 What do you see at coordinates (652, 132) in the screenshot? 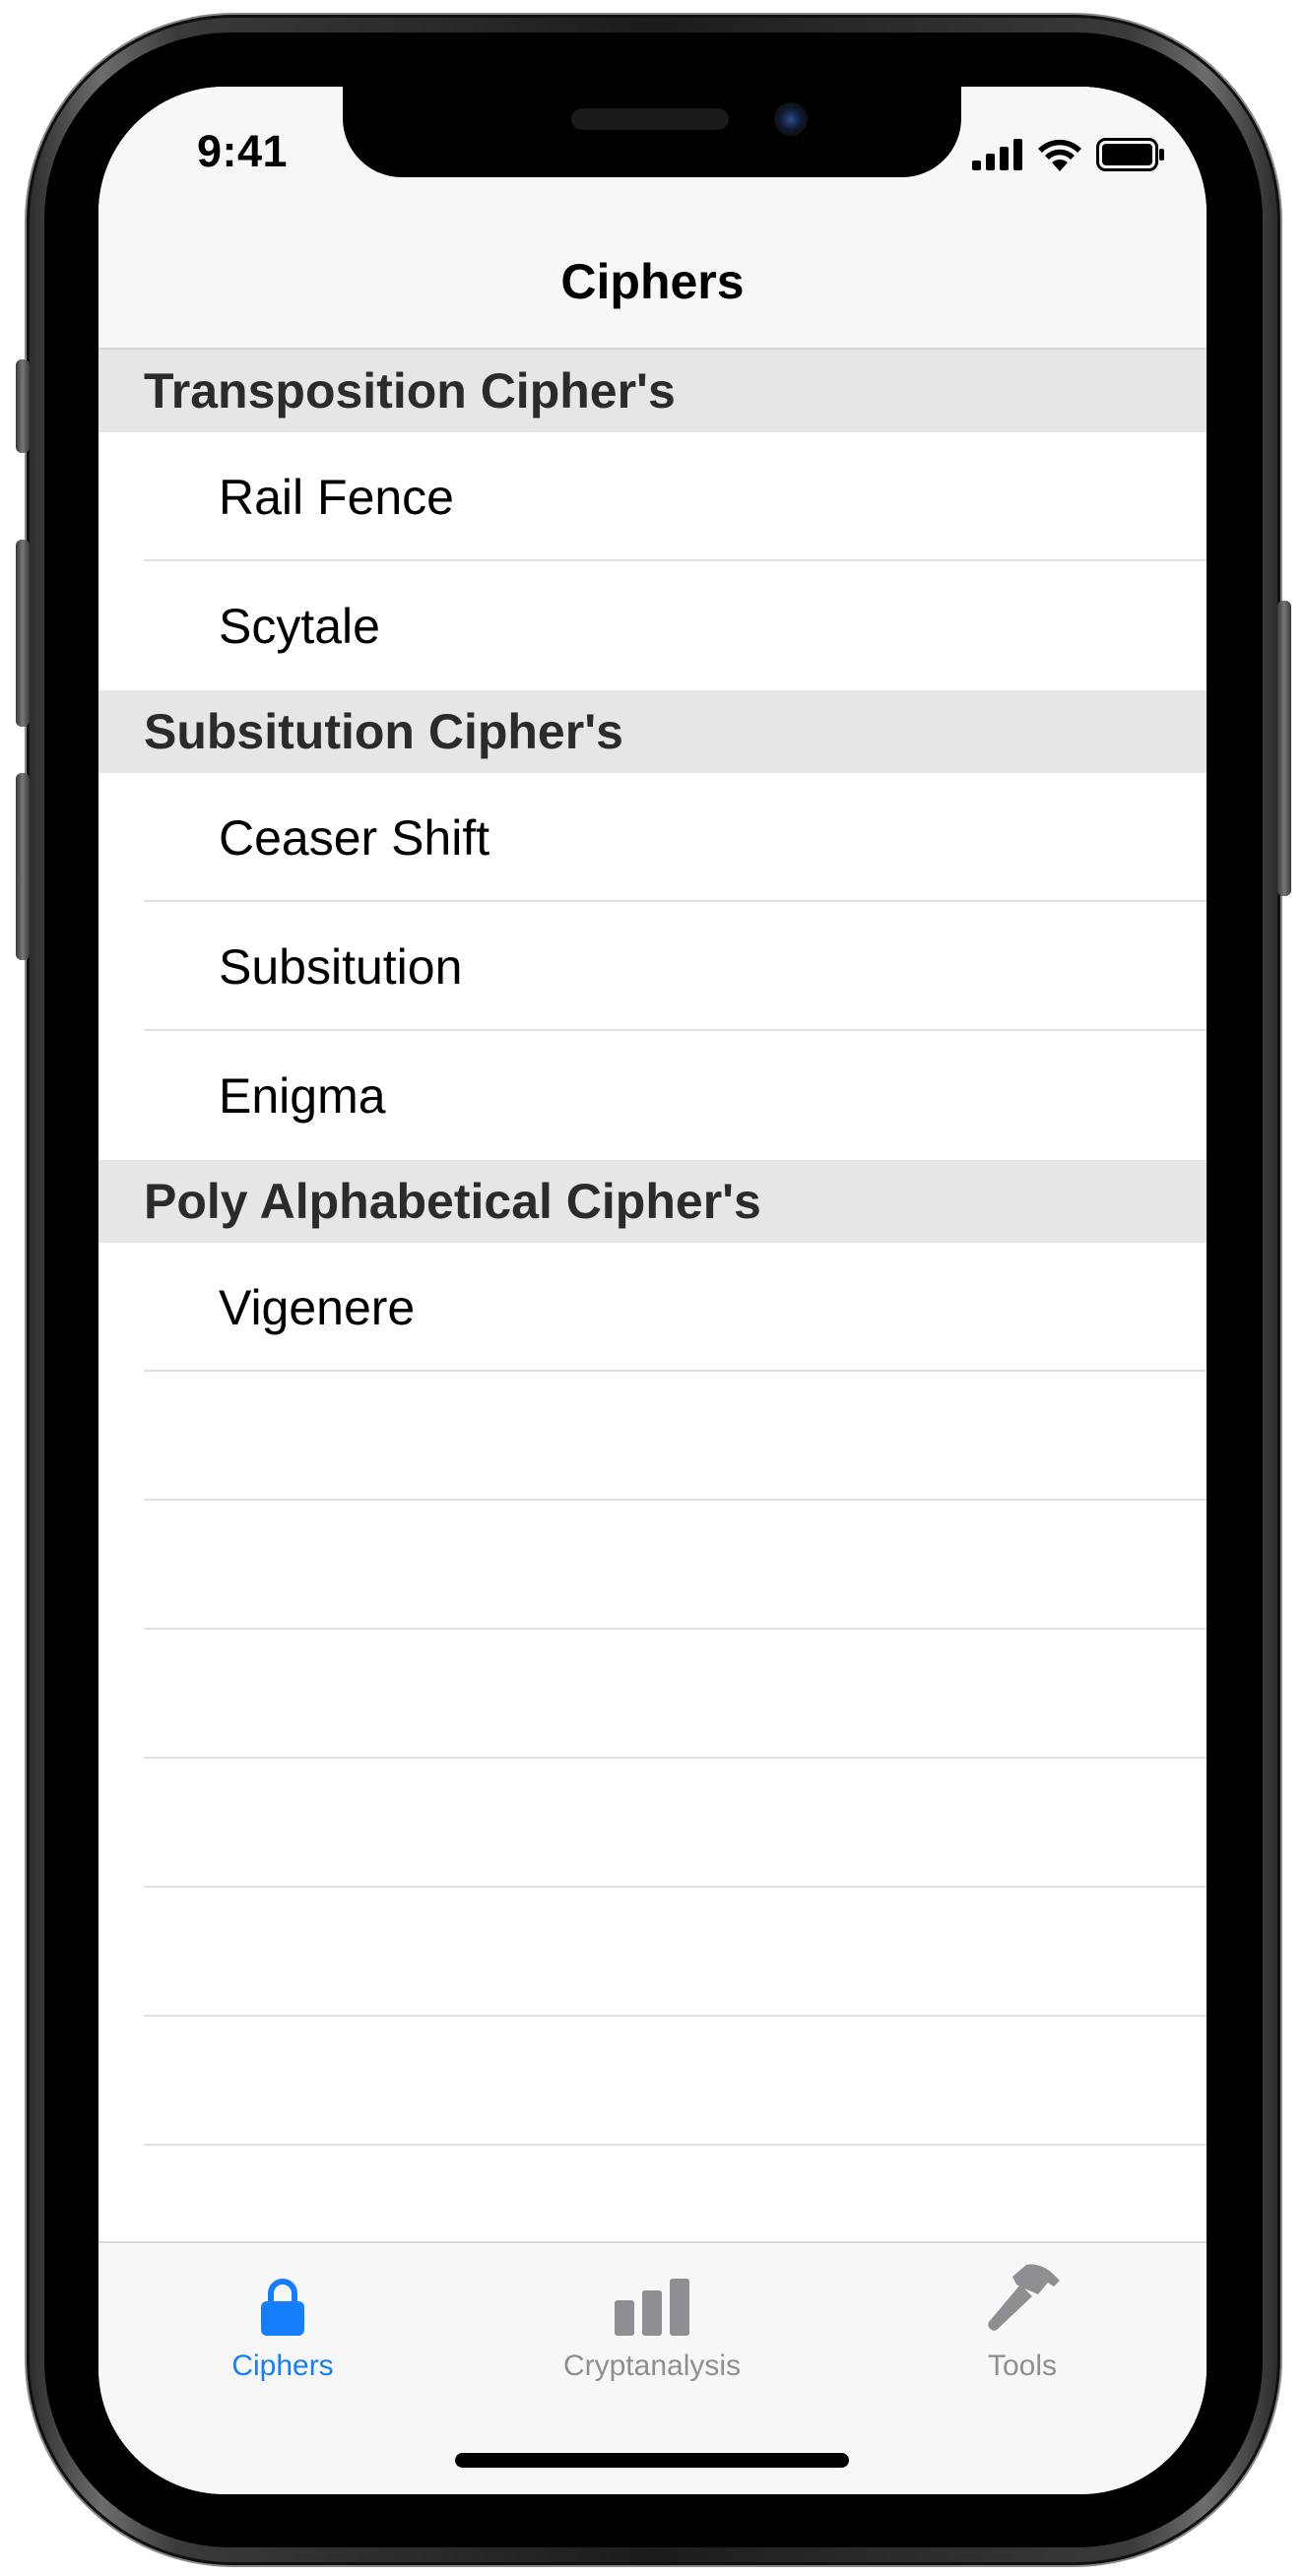
I see `notch` at bounding box center [652, 132].